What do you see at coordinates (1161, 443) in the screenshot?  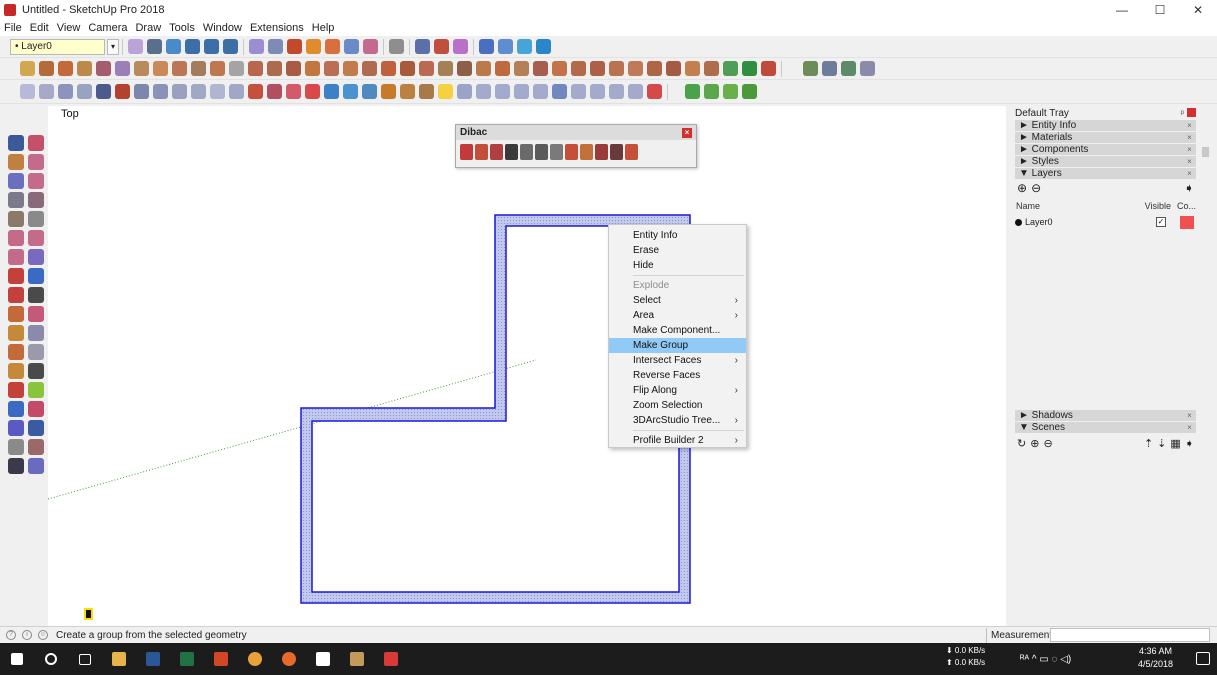 I see `scene-down-icon: ⇣` at bounding box center [1161, 443].